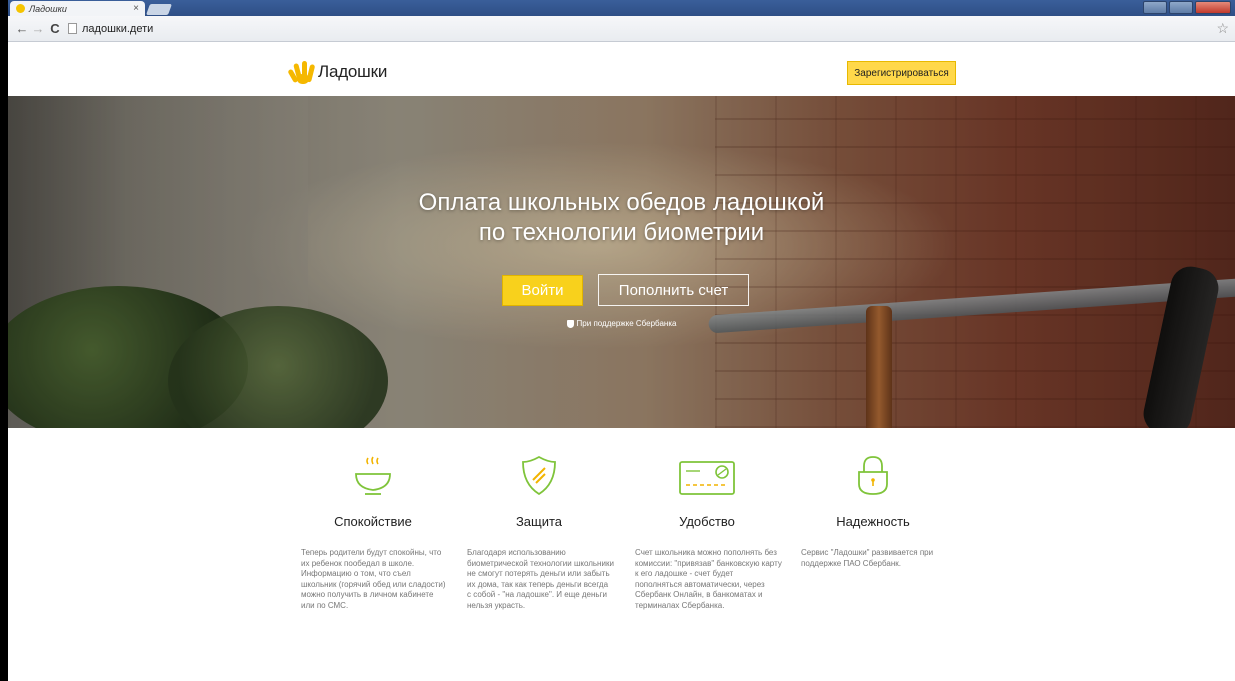 This screenshot has width=1235, height=681. I want to click on tab-strip: Ладошки ×, so click(621, 8).